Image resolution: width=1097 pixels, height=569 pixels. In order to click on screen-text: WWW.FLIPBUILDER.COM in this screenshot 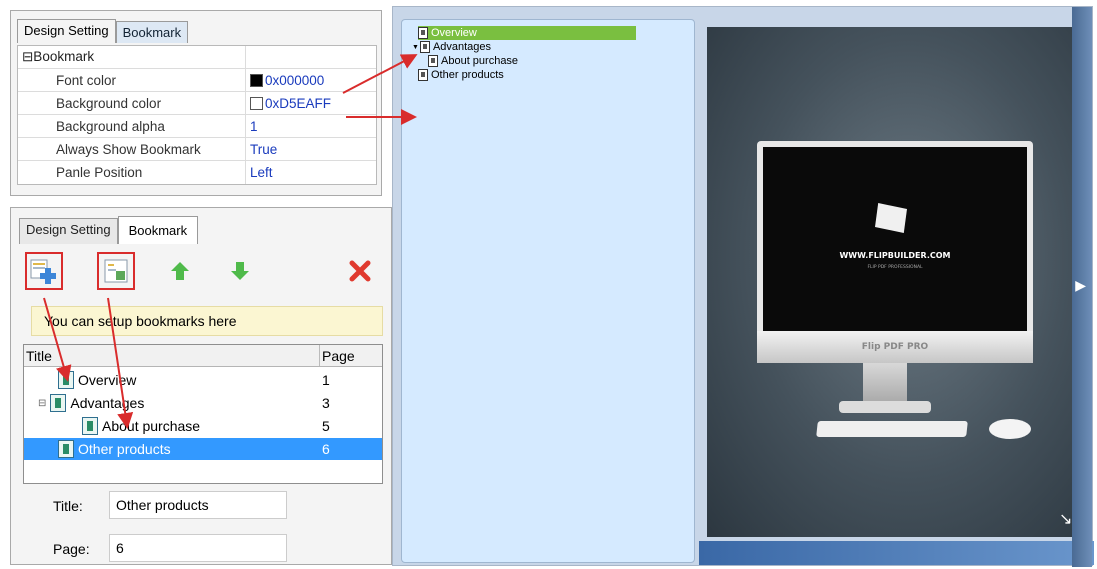, I will do `click(895, 255)`.